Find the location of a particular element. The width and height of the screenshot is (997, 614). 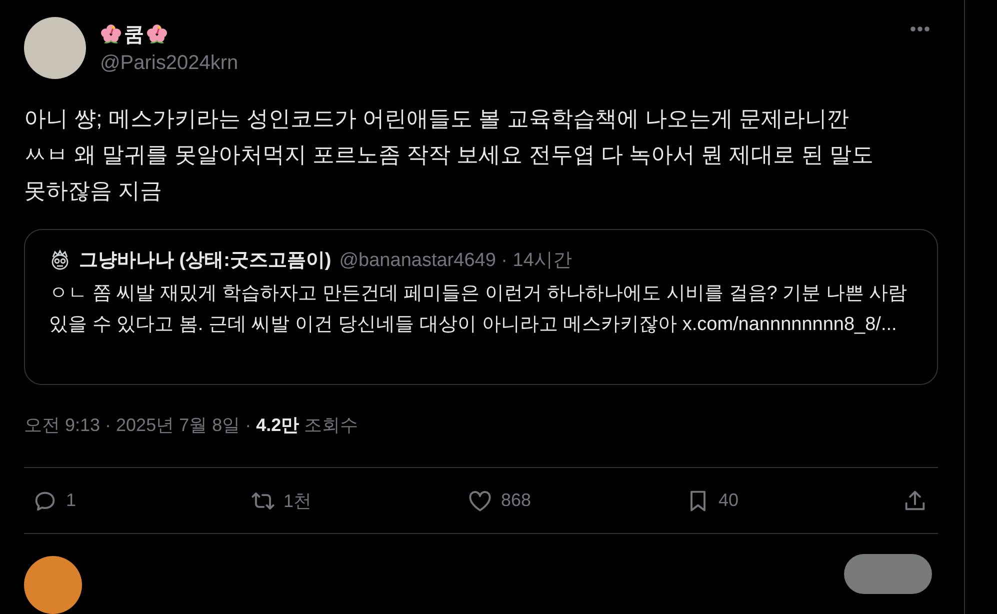

quoted-handle-time: @bananastar4649 · 14시간 is located at coordinates (455, 261).